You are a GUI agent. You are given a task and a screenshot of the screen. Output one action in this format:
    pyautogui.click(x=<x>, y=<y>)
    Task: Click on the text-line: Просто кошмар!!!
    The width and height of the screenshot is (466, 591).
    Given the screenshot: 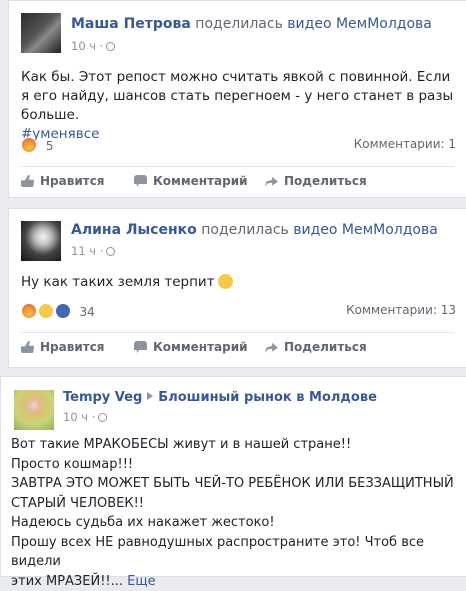 What is the action you would take?
    pyautogui.click(x=234, y=465)
    